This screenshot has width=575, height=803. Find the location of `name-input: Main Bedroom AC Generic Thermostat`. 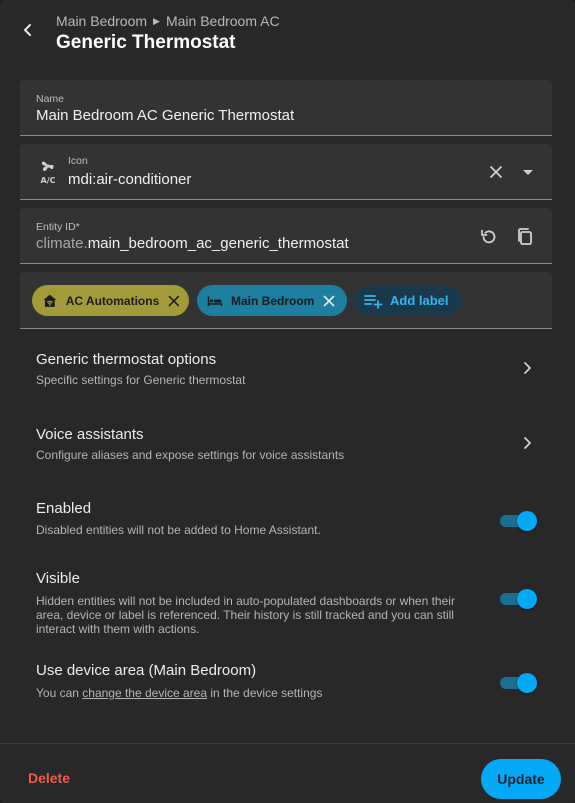

name-input: Main Bedroom AC Generic Thermostat is located at coordinates (165, 115).